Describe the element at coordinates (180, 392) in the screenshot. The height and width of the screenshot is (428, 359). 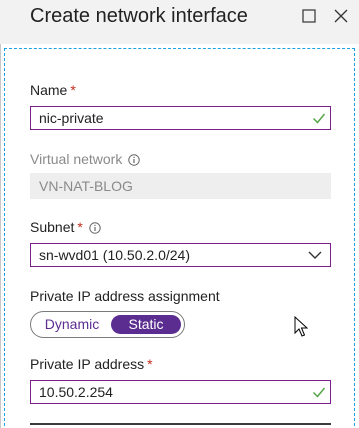
I see `private-ip-input: 10.50.2.254` at that location.